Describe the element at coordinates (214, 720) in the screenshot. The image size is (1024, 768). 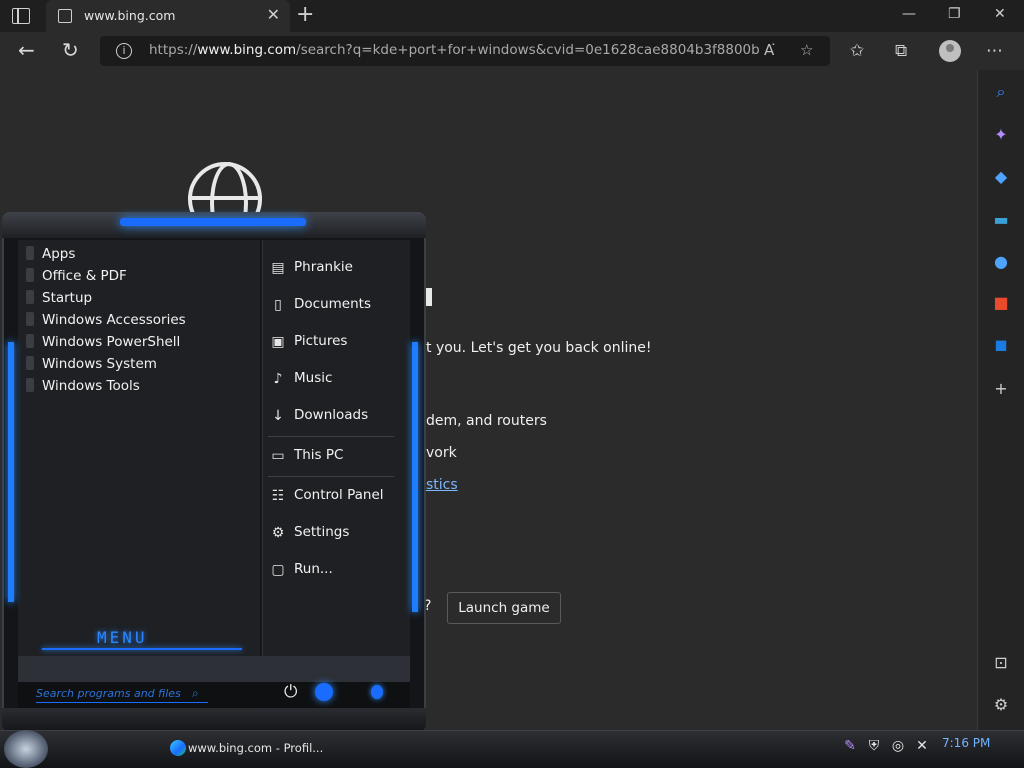
I see `start-menu-bottom` at that location.